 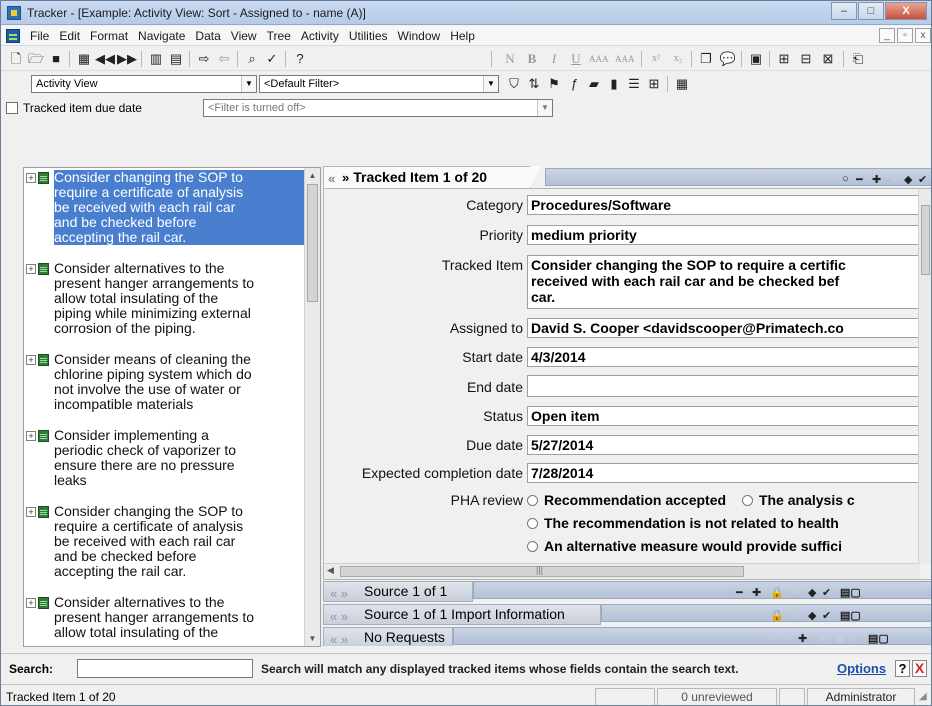 I want to click on highlight-icon: ▰, so click(x=594, y=84).